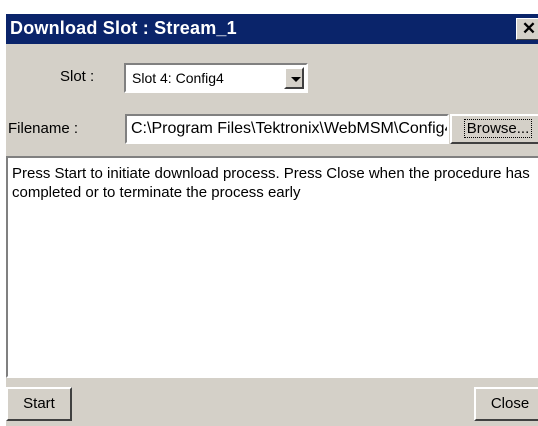 The width and height of the screenshot is (538, 426). What do you see at coordinates (39, 404) in the screenshot?
I see `start-button: Start` at bounding box center [39, 404].